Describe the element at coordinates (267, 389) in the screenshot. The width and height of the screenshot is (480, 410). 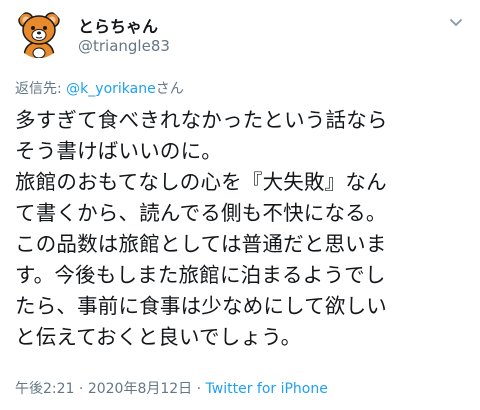
I see `tweet-source-link: Twitter for iPhone` at that location.